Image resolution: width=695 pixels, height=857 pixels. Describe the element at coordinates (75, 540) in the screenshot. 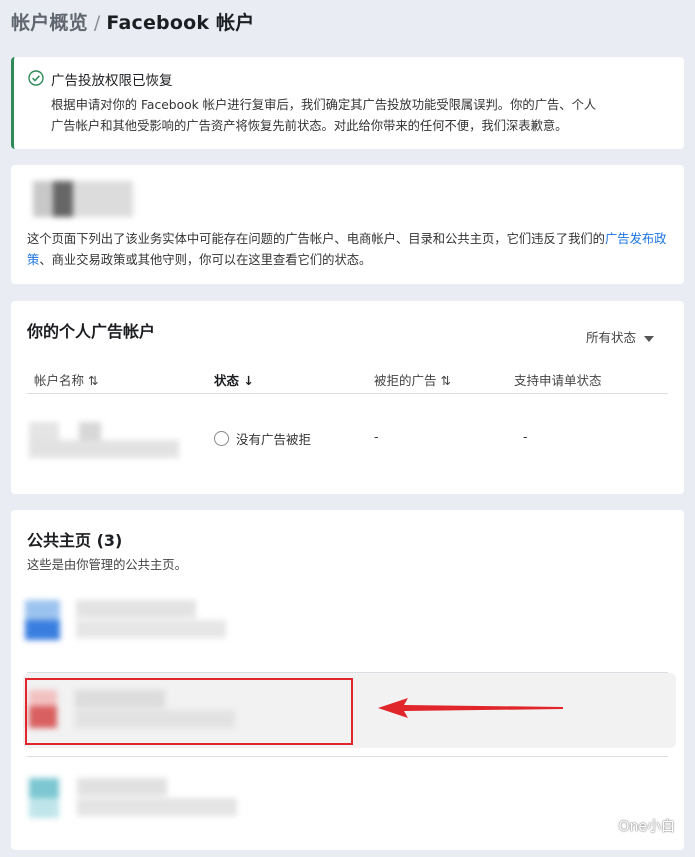

I see `section-title: 公共主页 (3)` at that location.